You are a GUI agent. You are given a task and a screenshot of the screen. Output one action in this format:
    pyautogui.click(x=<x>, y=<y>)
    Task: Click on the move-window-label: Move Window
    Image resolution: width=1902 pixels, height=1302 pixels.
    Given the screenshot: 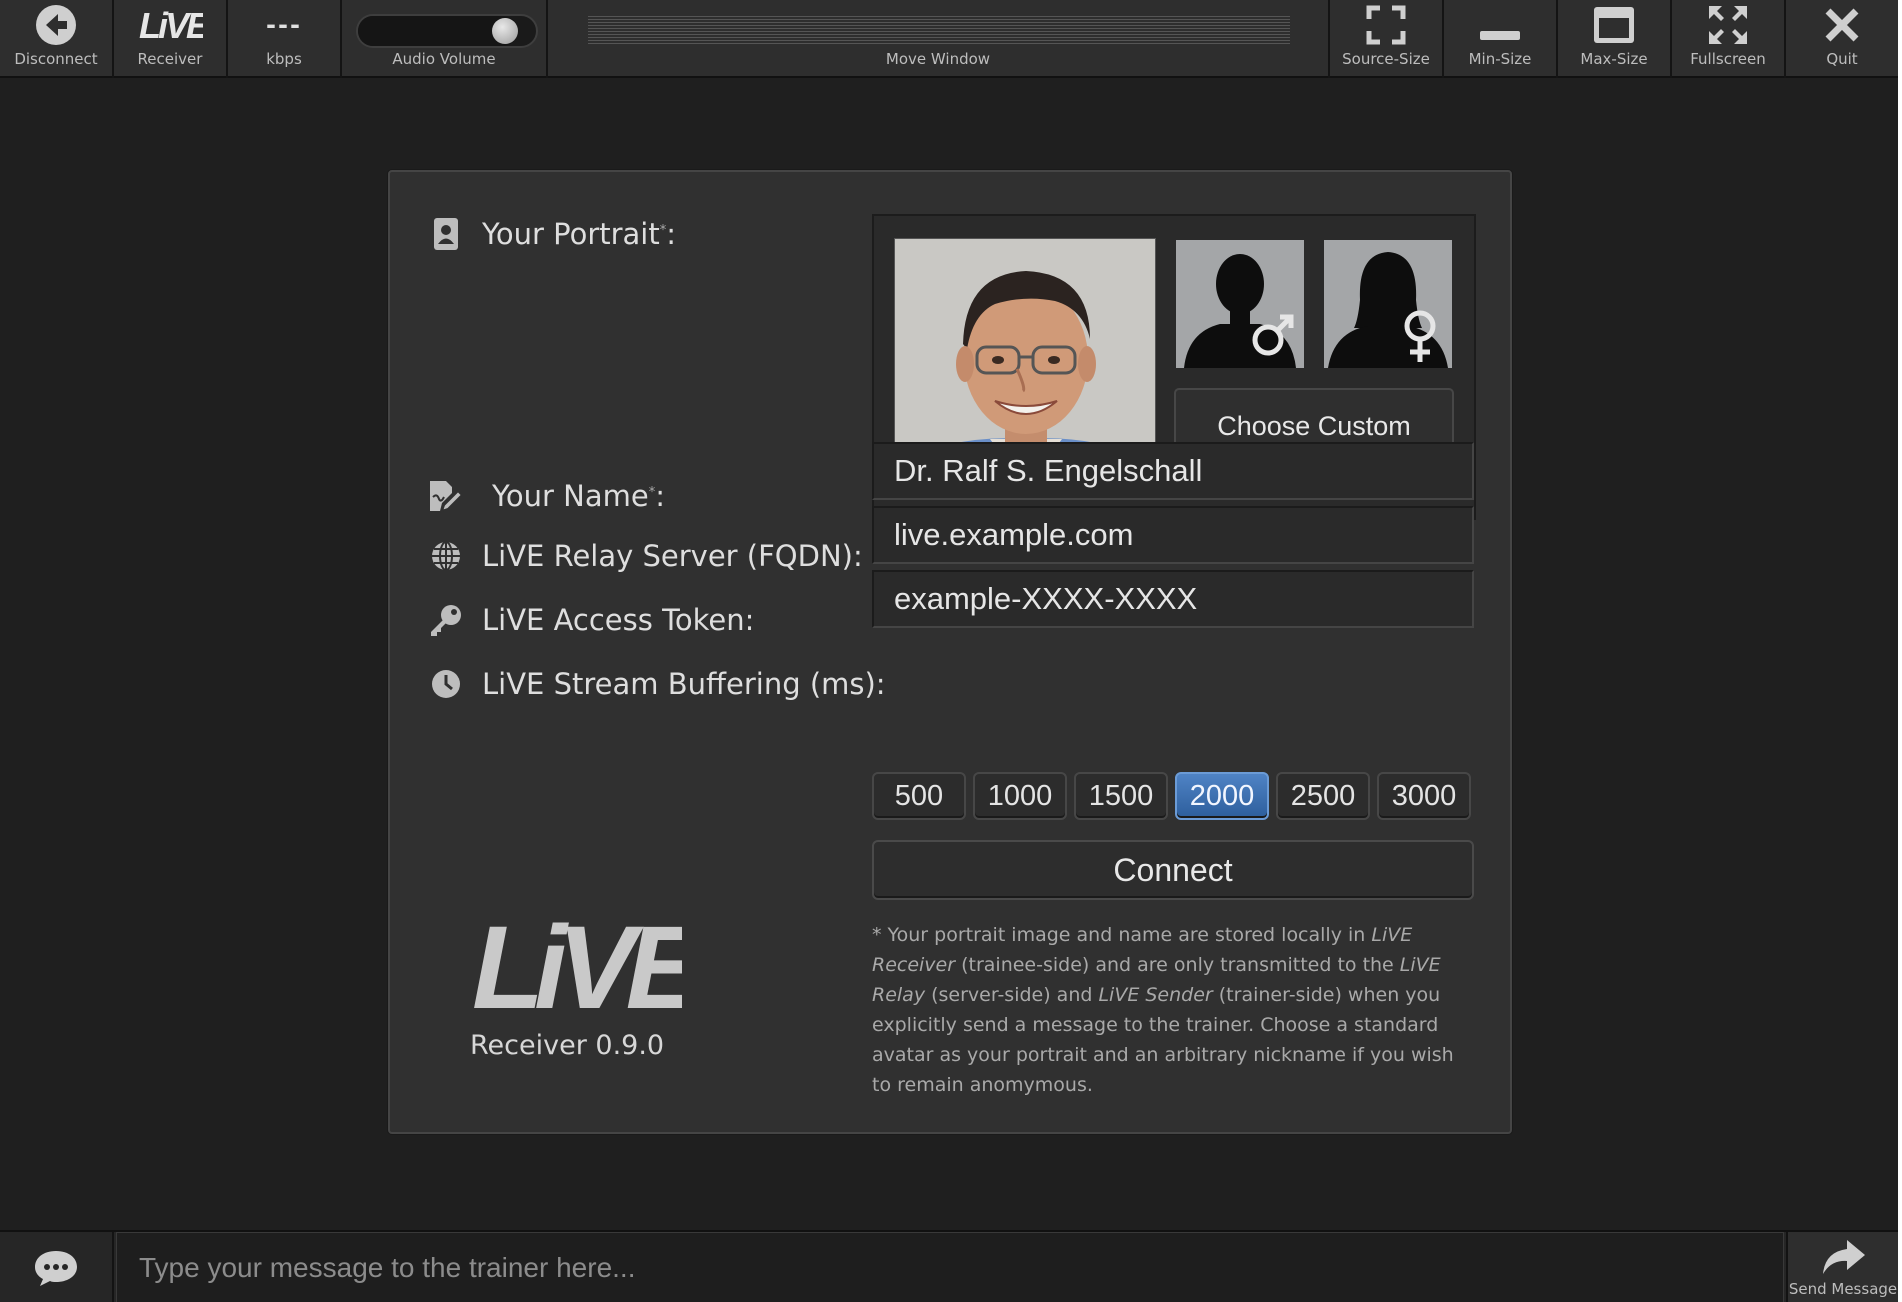 What is the action you would take?
    pyautogui.click(x=938, y=59)
    